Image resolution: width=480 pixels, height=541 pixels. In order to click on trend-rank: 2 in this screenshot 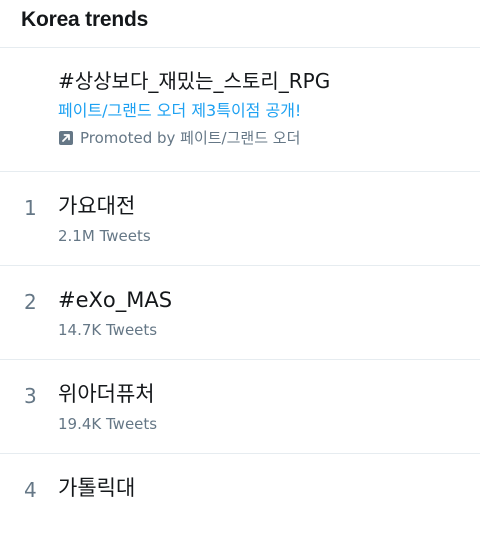, I will do `click(30, 302)`.